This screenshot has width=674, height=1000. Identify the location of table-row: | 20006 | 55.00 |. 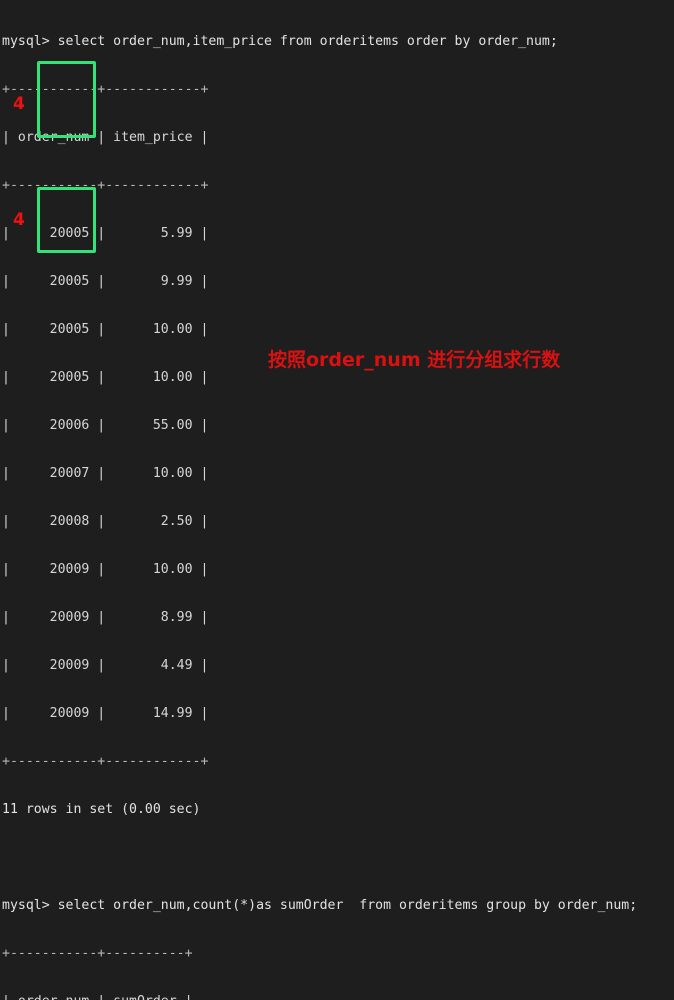
(105, 425).